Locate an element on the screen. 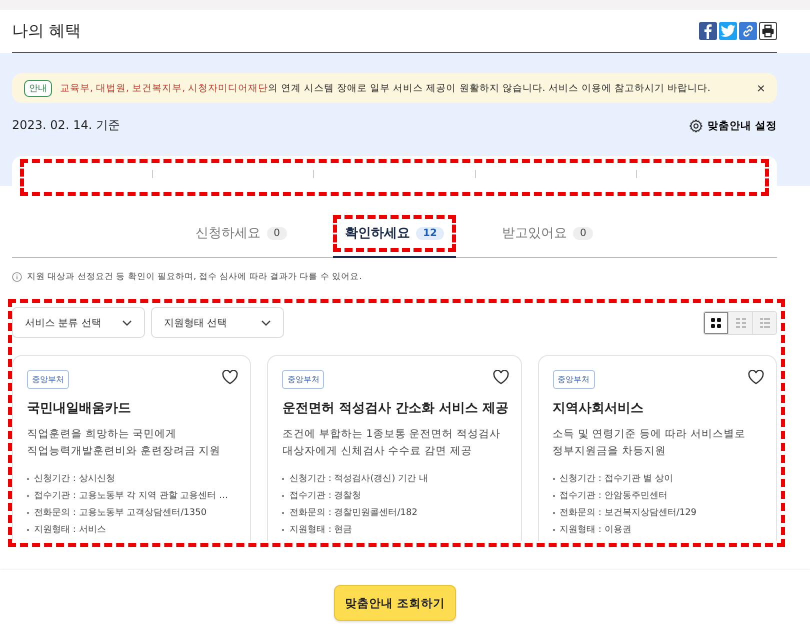 Image resolution: width=810 pixels, height=630 pixels. card-detail: 지원형태 : 서비스 is located at coordinates (70, 530).